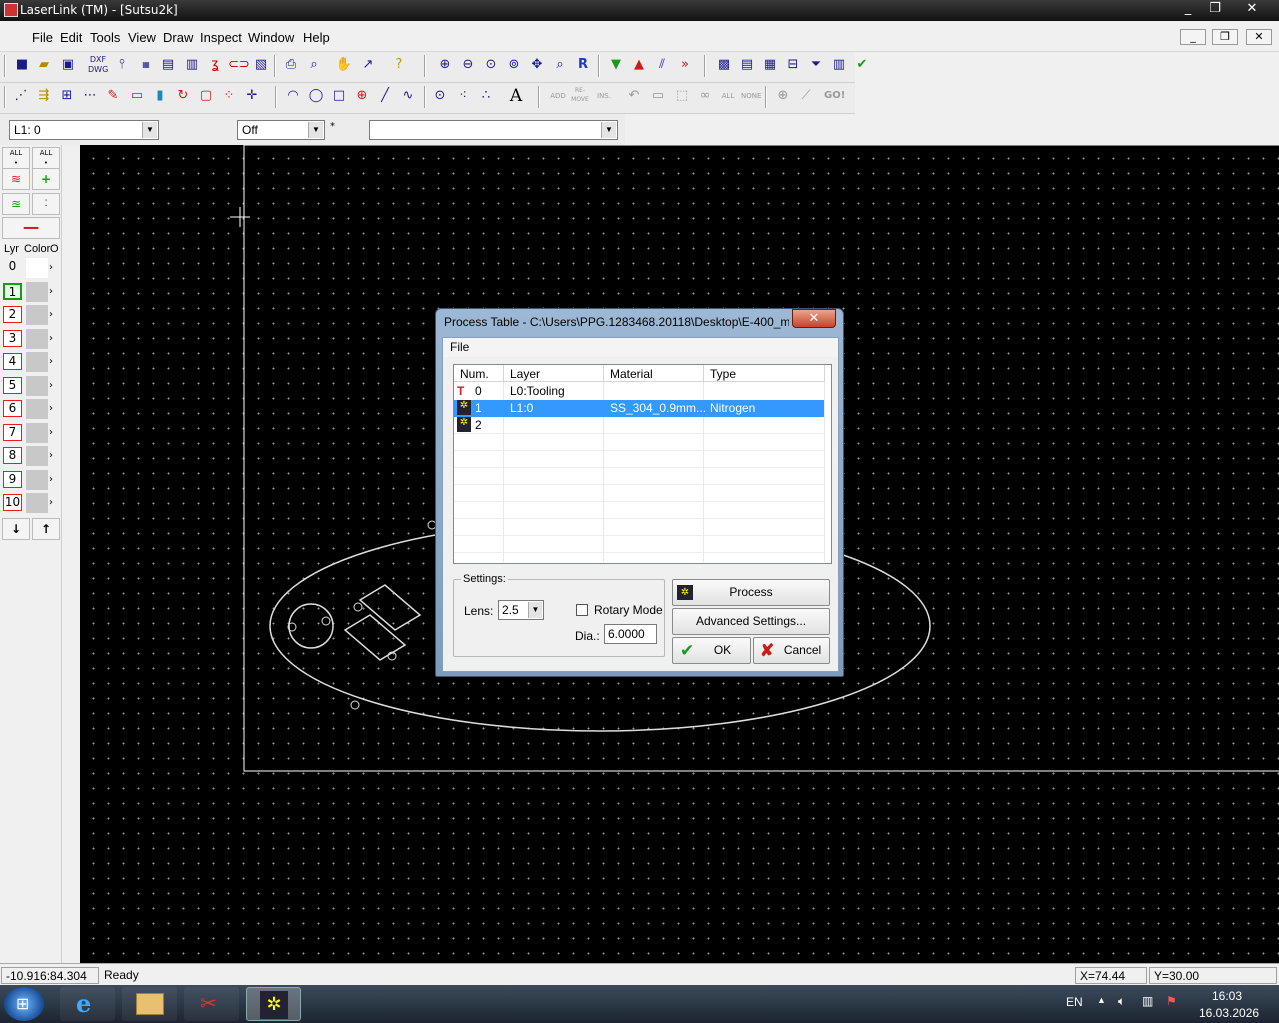 Image resolution: width=1279 pixels, height=1023 pixels. Describe the element at coordinates (22, 65) in the screenshot. I see `new-file-icon: ■` at that location.